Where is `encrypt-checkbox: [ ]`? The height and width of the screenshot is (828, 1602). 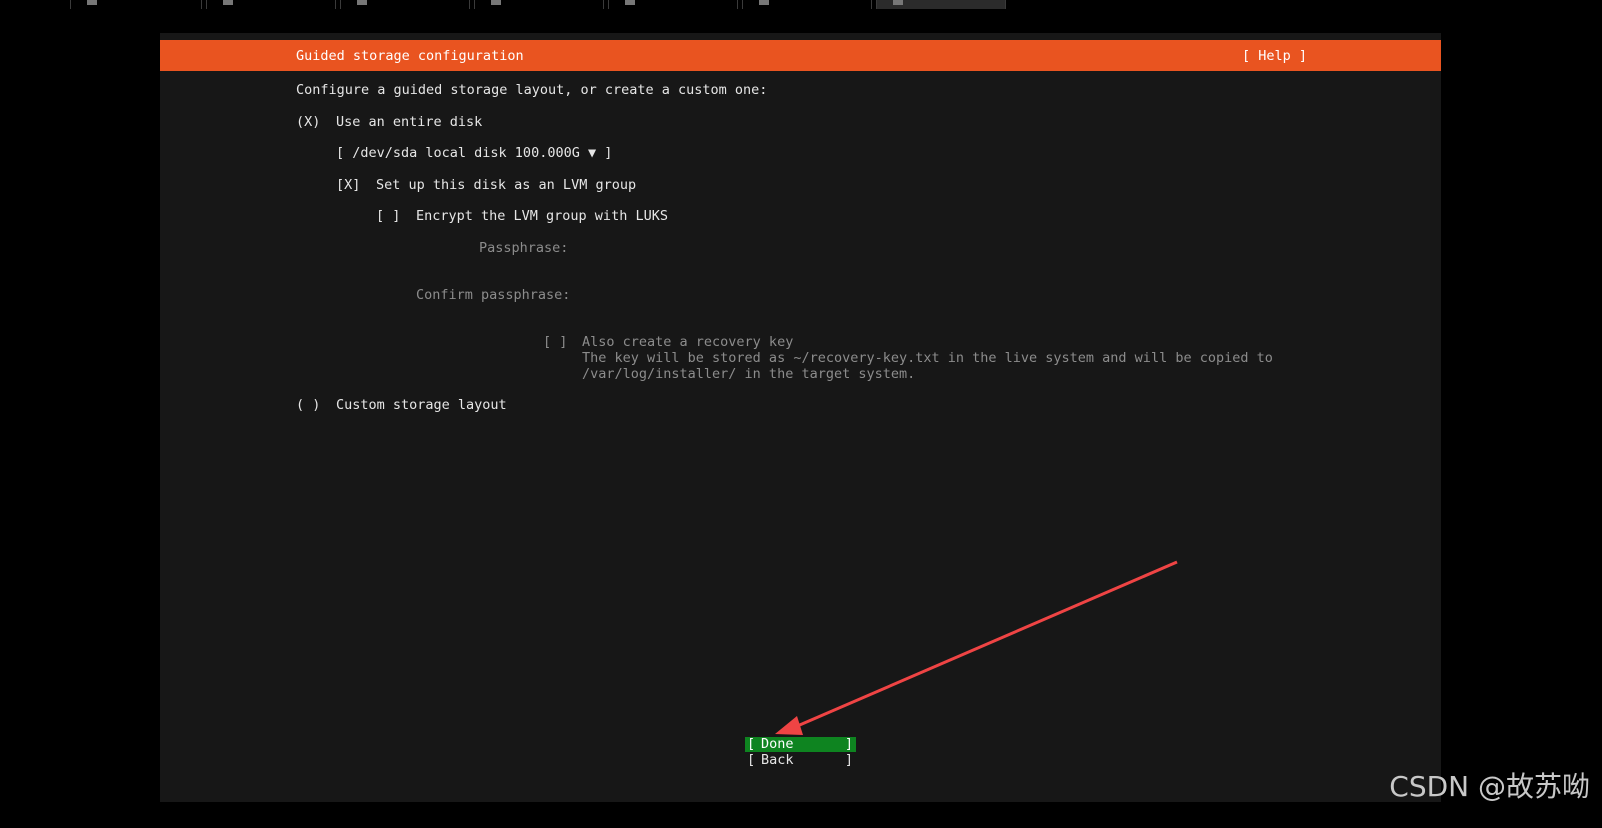 encrypt-checkbox: [ ] is located at coordinates (388, 216).